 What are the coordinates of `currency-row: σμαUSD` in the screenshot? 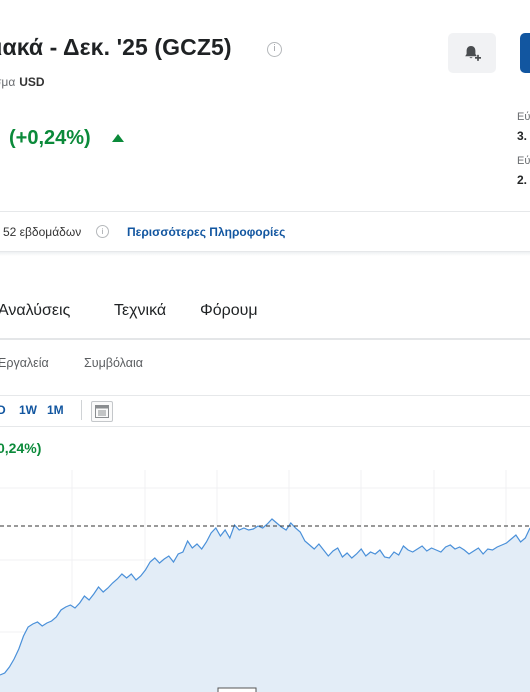 It's located at (22, 82).